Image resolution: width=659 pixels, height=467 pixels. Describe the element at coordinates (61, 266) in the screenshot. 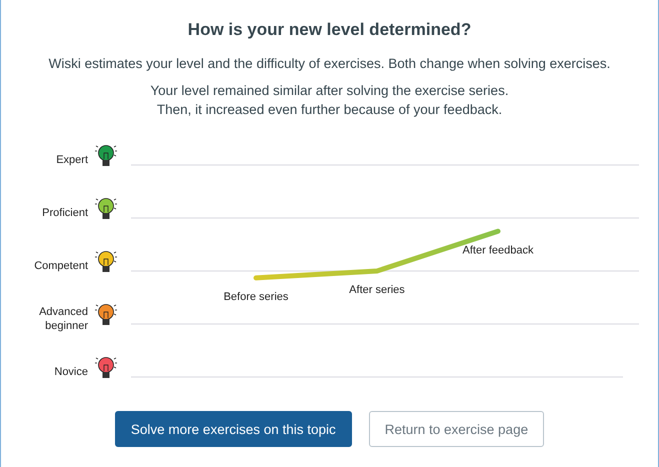

I see `level-label: Competent` at that location.